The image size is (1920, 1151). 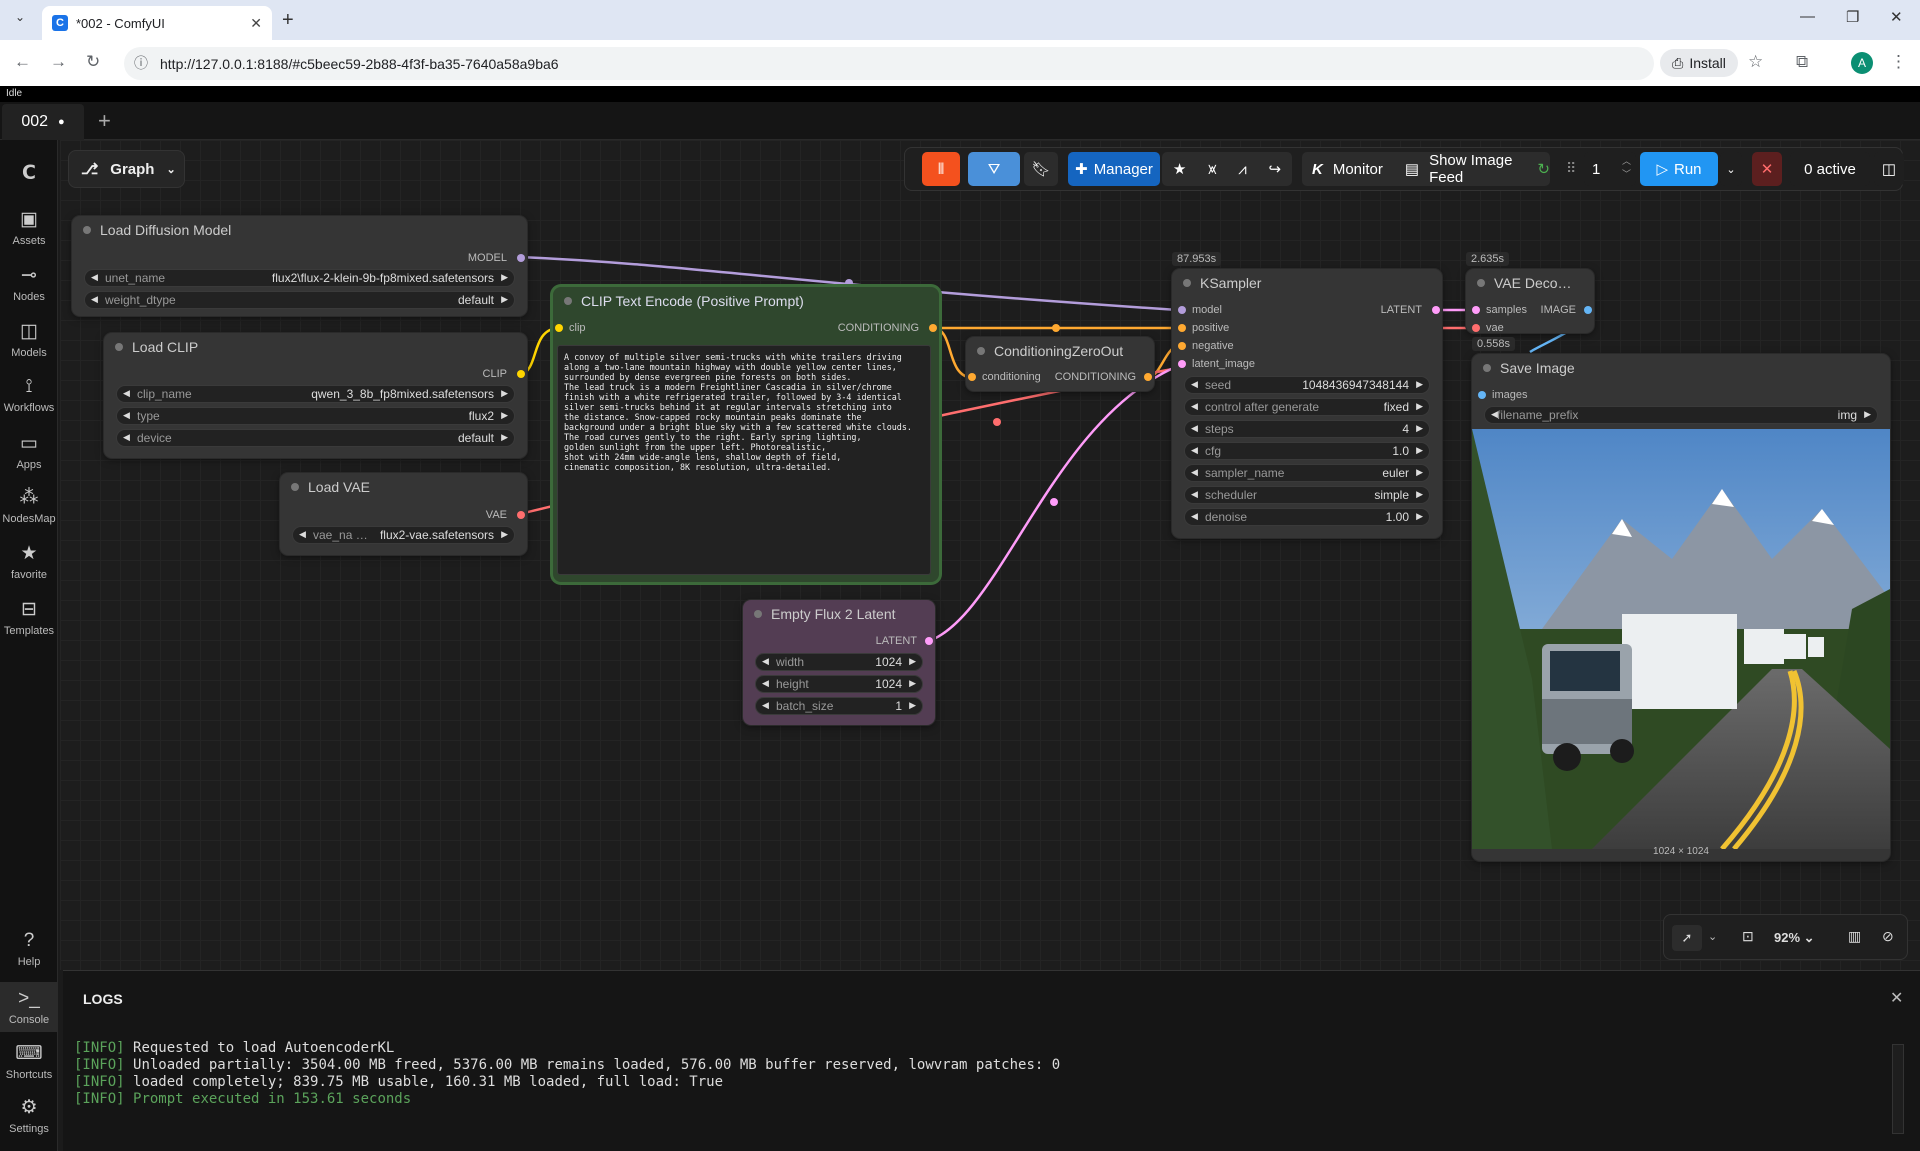 I want to click on restore-icon: ❐, so click(x=1852, y=17).